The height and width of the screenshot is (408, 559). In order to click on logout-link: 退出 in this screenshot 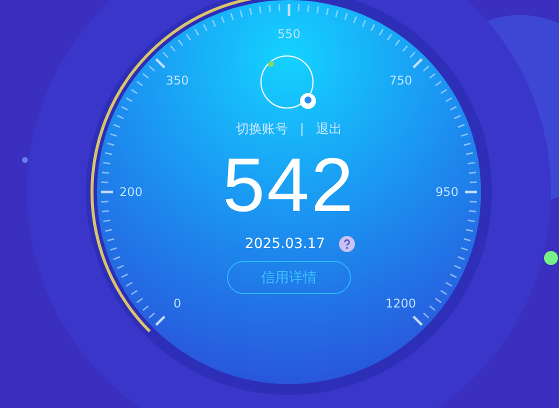, I will do `click(329, 129)`.